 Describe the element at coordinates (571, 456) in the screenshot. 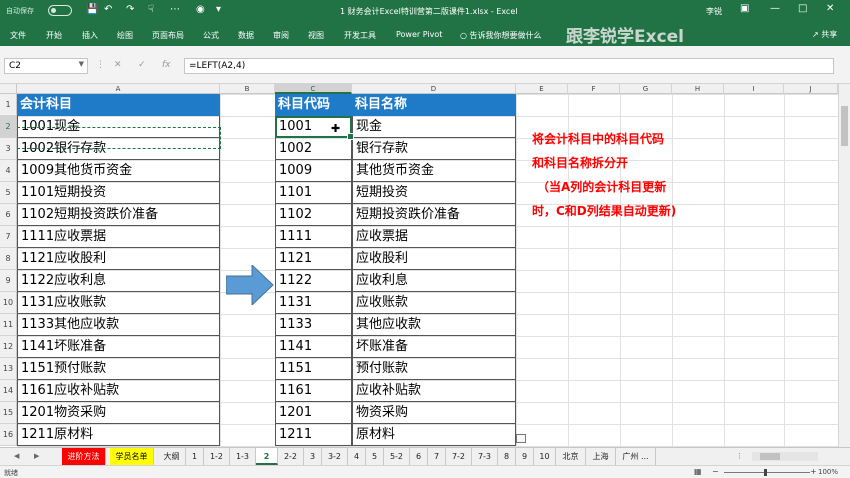

I see `sheet-tab: 北京` at that location.